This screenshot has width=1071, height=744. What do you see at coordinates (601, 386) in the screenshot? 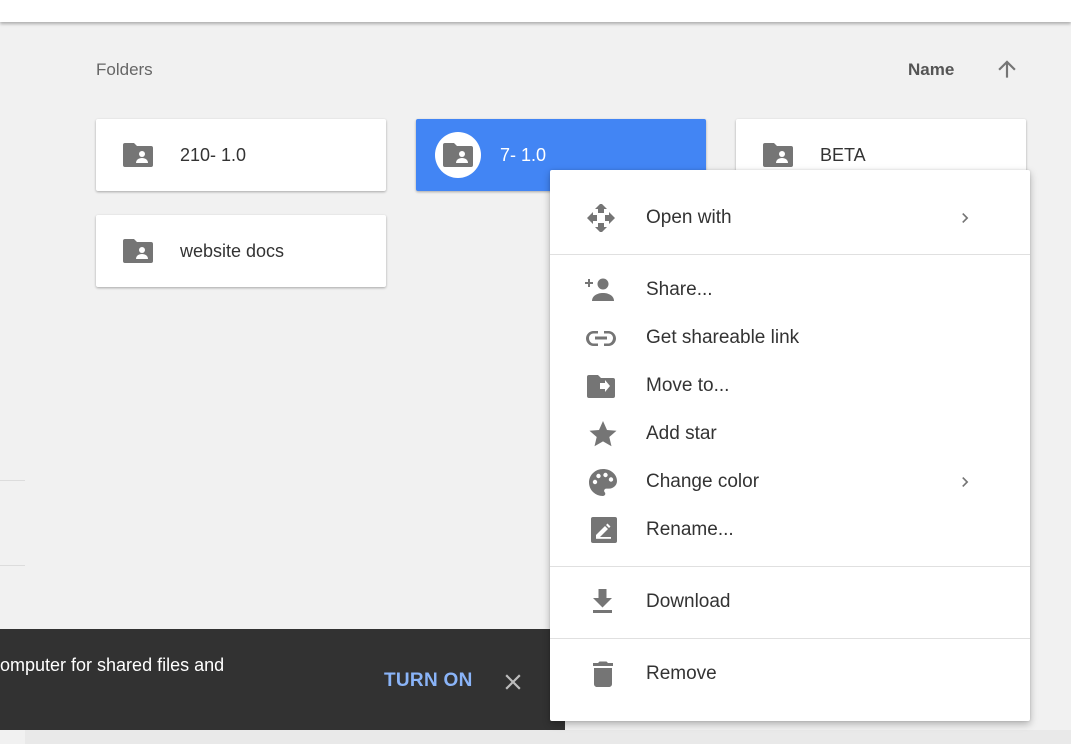
I see `move-to-folder-icon` at bounding box center [601, 386].